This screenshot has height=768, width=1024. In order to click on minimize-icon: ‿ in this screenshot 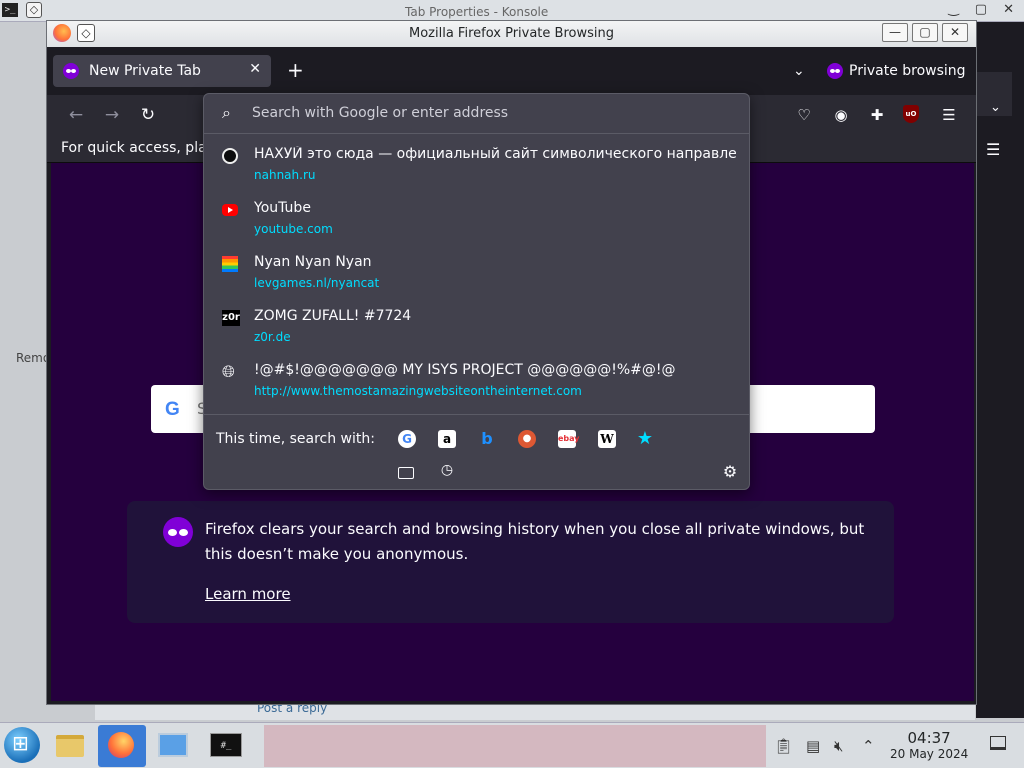, I will do `click(953, 9)`.